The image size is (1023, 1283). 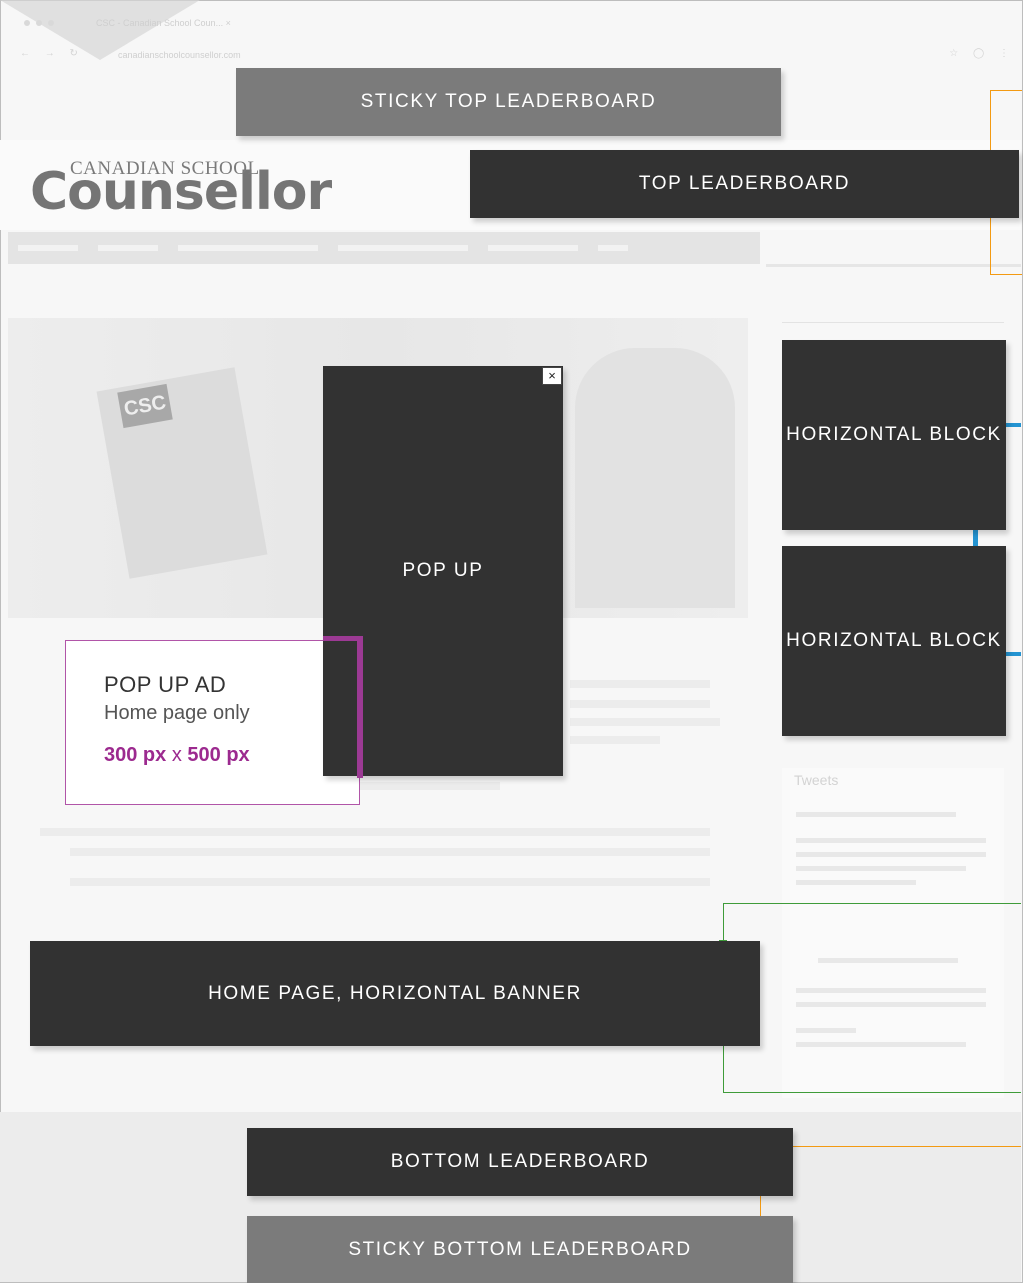 What do you see at coordinates (165, 684) in the screenshot?
I see `callout-title: POP UP AD` at bounding box center [165, 684].